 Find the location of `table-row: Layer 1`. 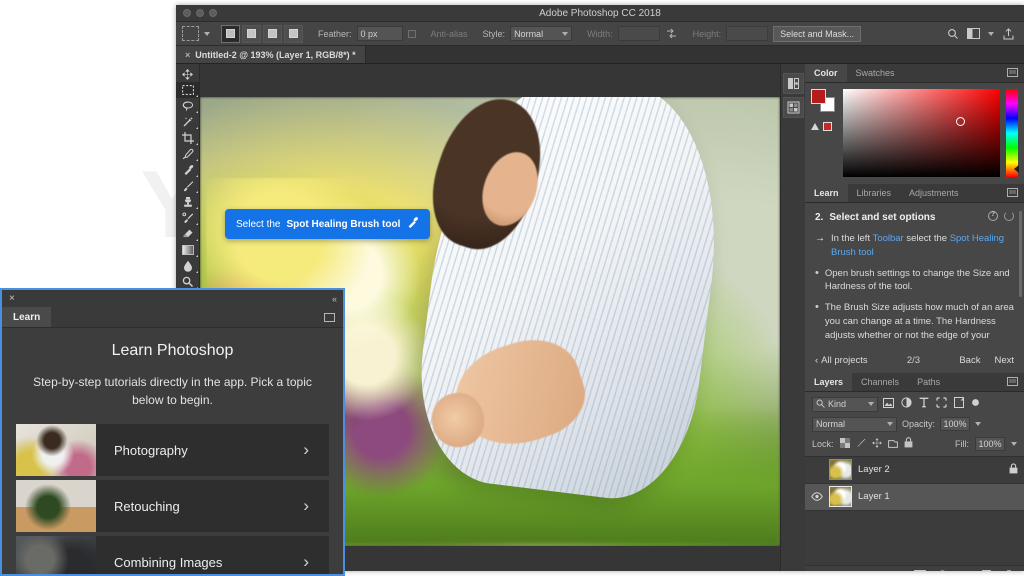

table-row: Layer 1 is located at coordinates (914, 497).